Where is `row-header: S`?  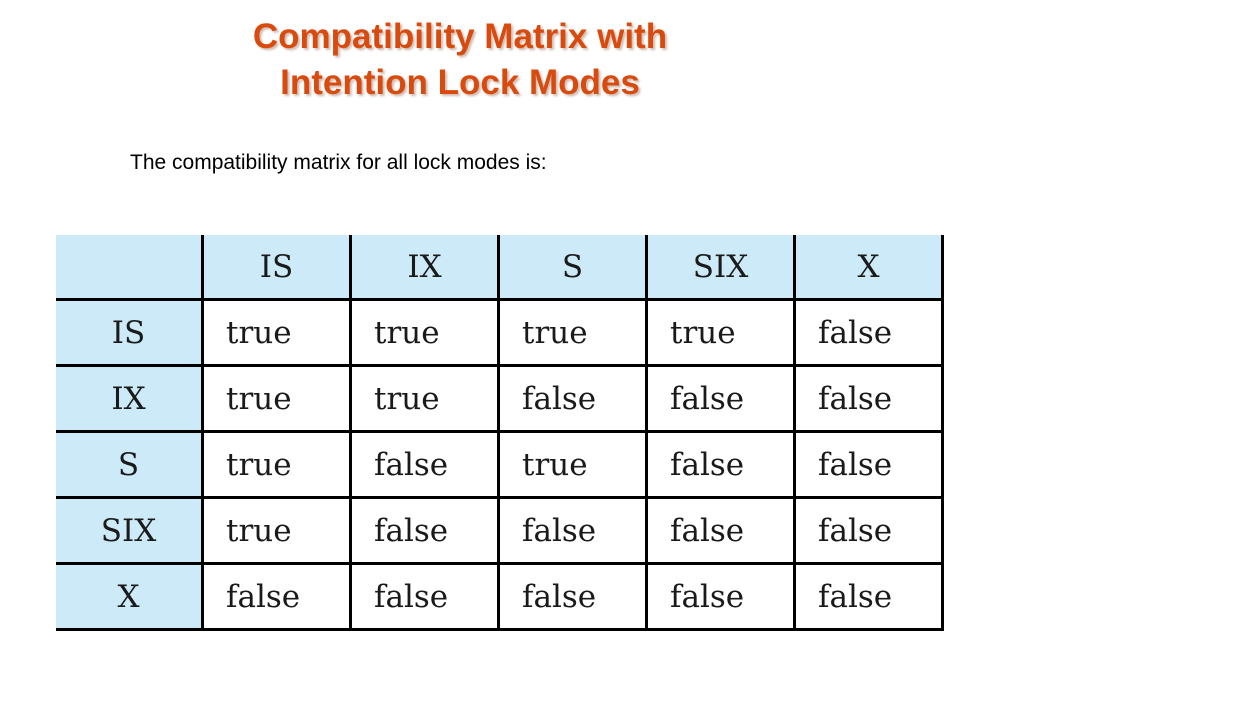
row-header: S is located at coordinates (130, 465).